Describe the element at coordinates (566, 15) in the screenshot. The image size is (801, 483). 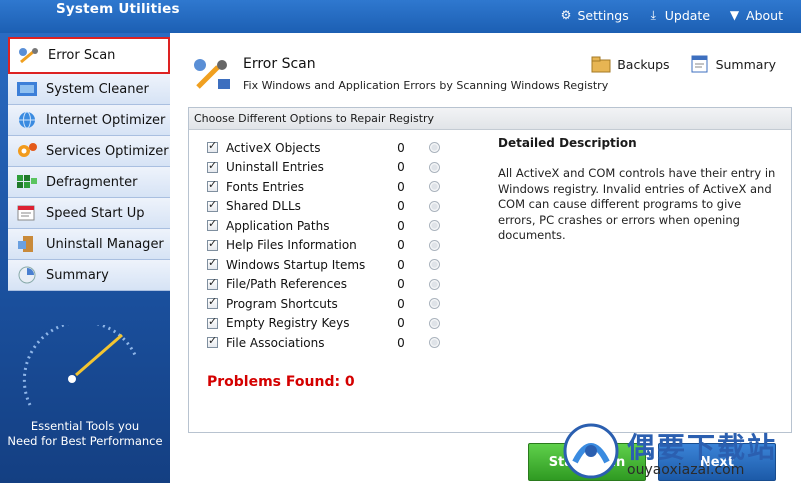
I see `gear-icon: ⚙` at that location.